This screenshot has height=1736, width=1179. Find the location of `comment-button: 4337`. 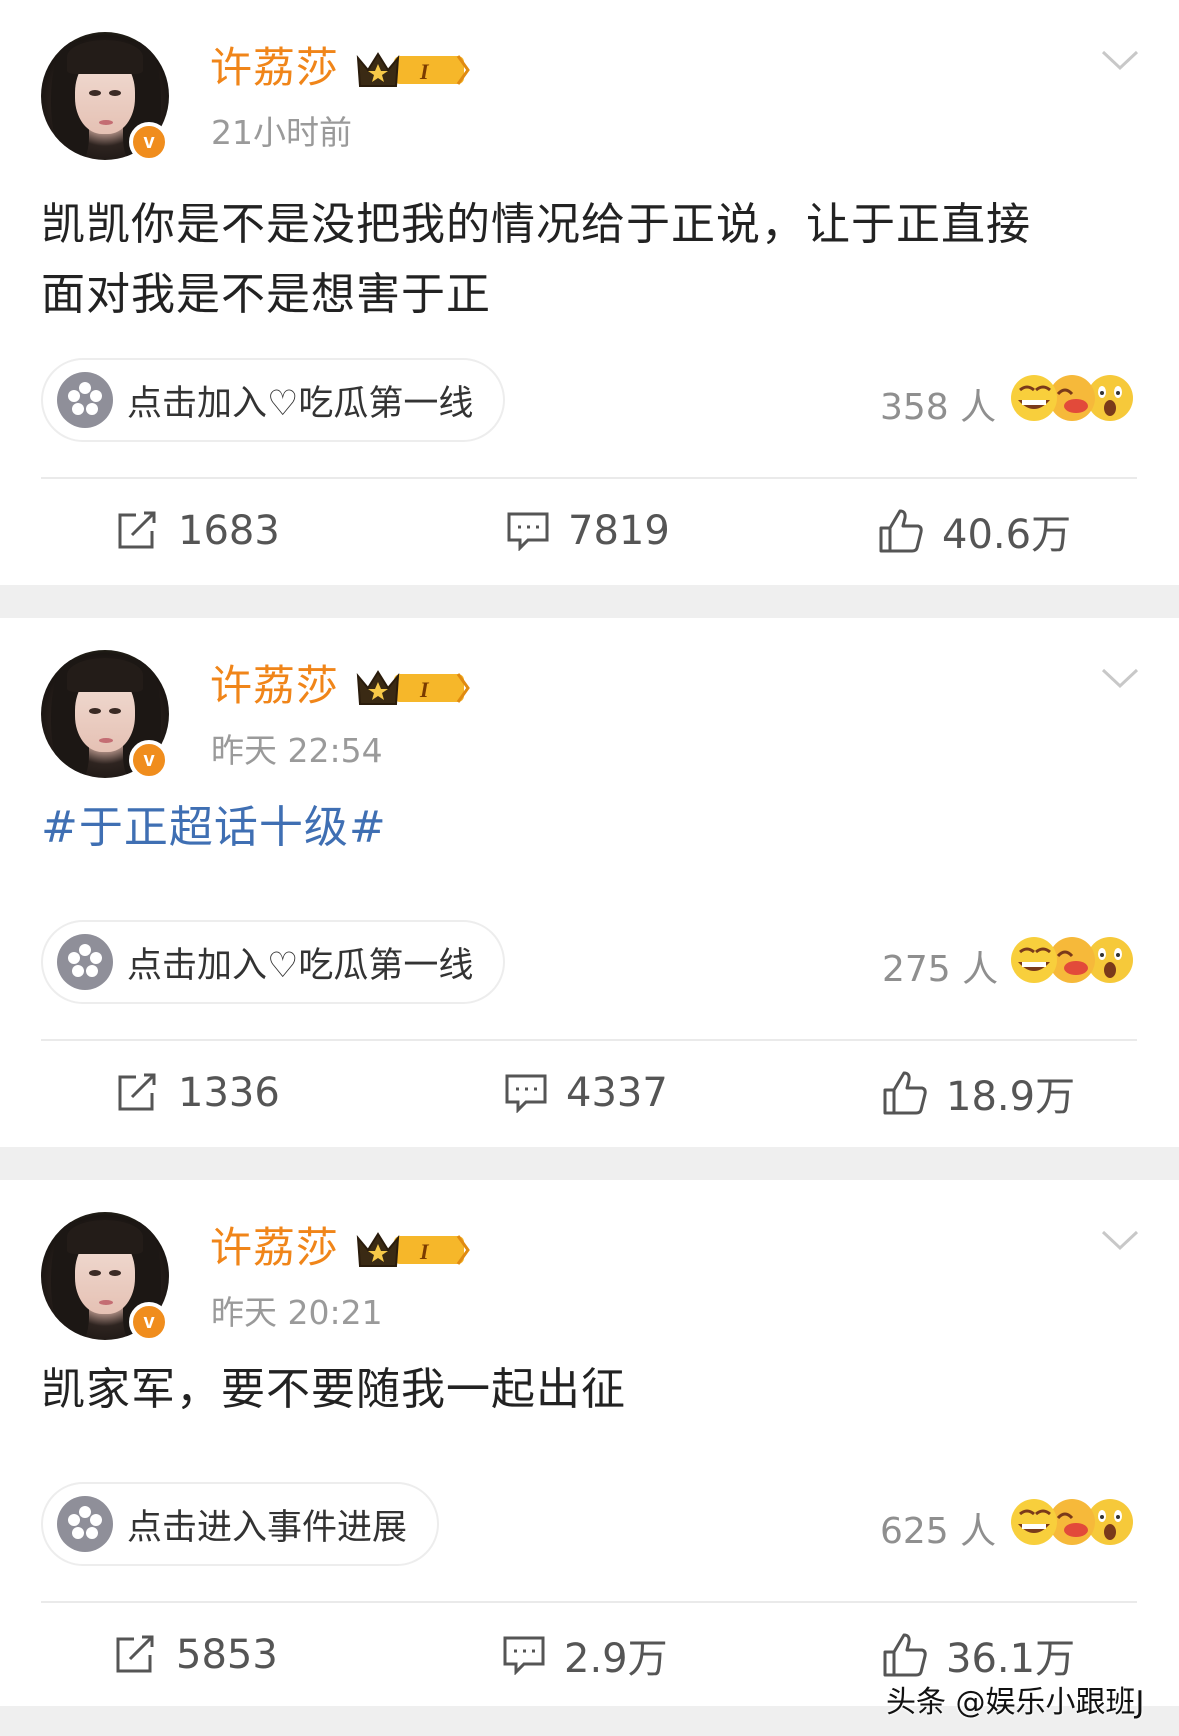

comment-button: 4337 is located at coordinates (586, 1093).